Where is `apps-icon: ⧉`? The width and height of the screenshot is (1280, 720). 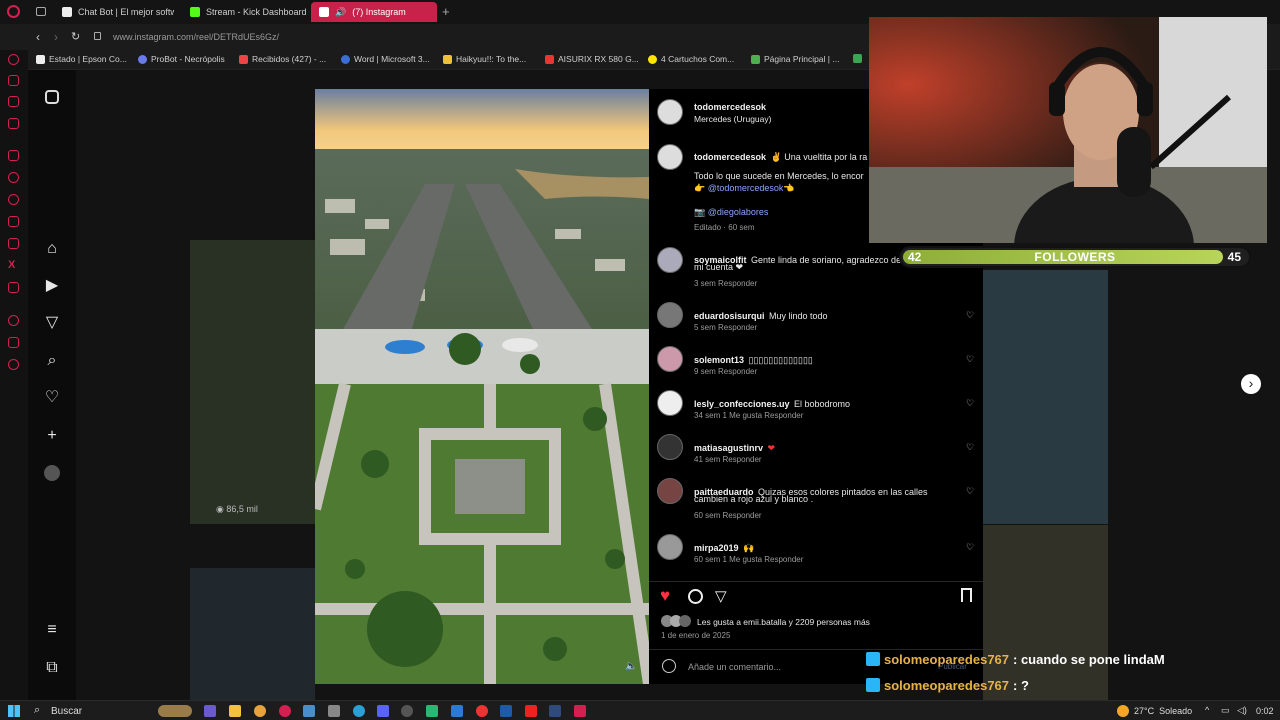
apps-icon: ⧉ is located at coordinates (52, 668).